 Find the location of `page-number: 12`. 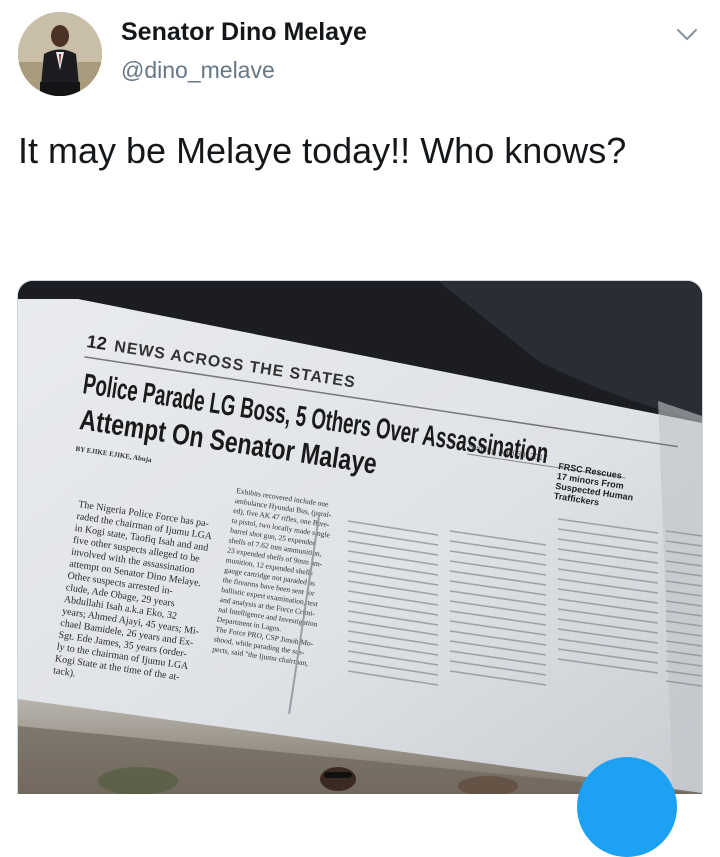

page-number: 12 is located at coordinates (96, 342).